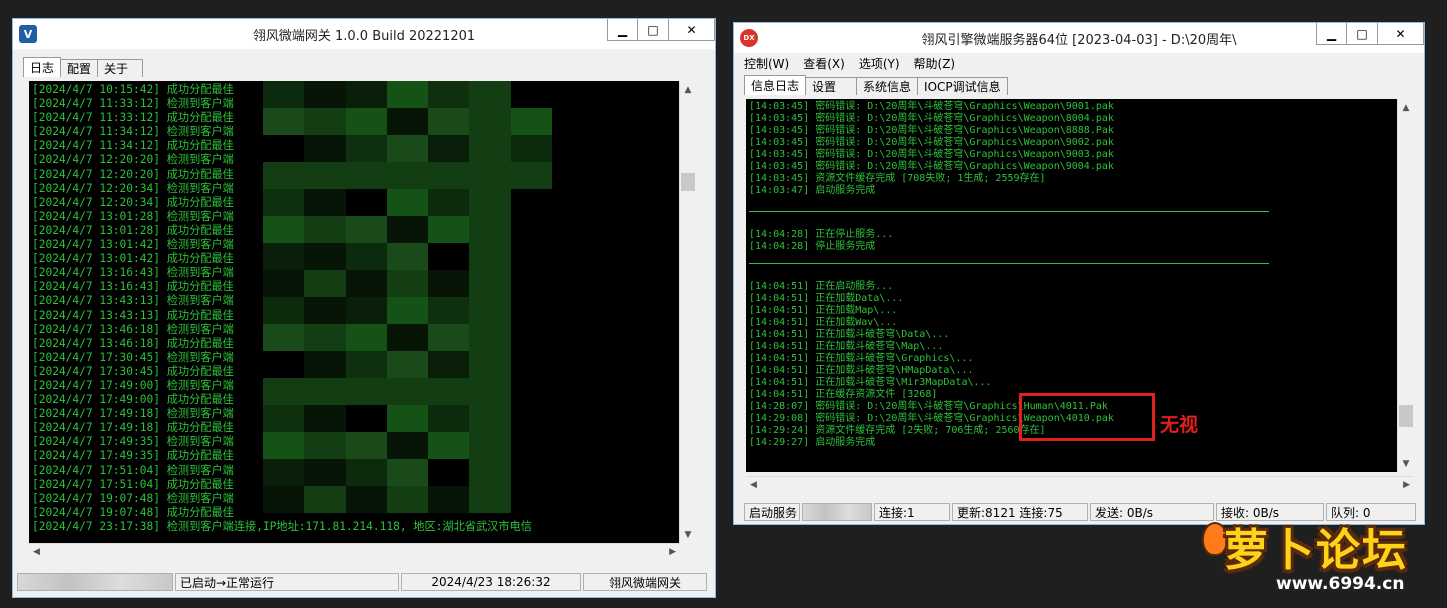  What do you see at coordinates (1340, 584) in the screenshot?
I see `watermark-url: www.6994.cn` at bounding box center [1340, 584].